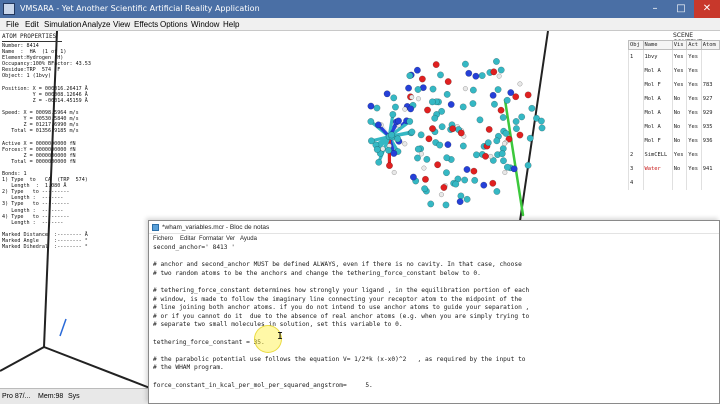 This screenshot has height=404, width=720. I want to click on scene-object-row: Mol A Yes Yes, so click(674, 70).